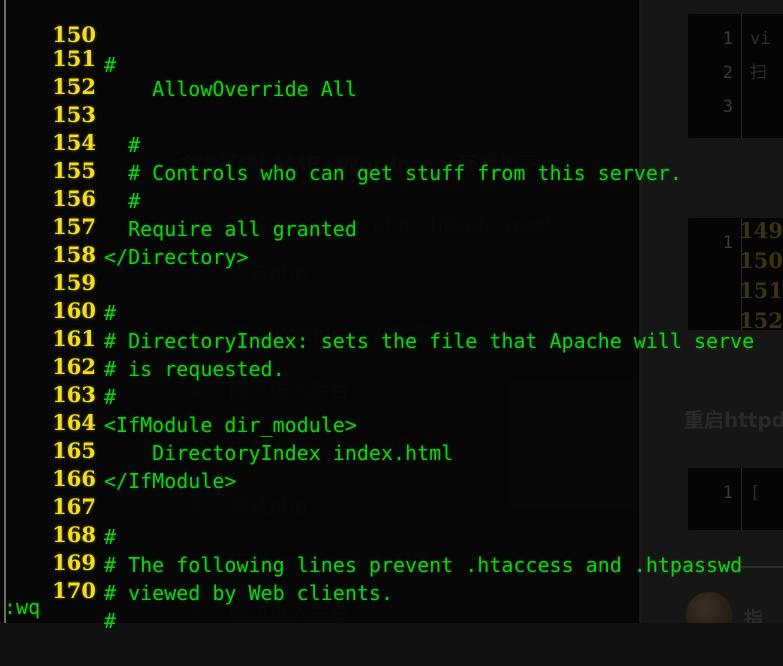  What do you see at coordinates (761, 567) in the screenshot?
I see `bg-divider` at bounding box center [761, 567].